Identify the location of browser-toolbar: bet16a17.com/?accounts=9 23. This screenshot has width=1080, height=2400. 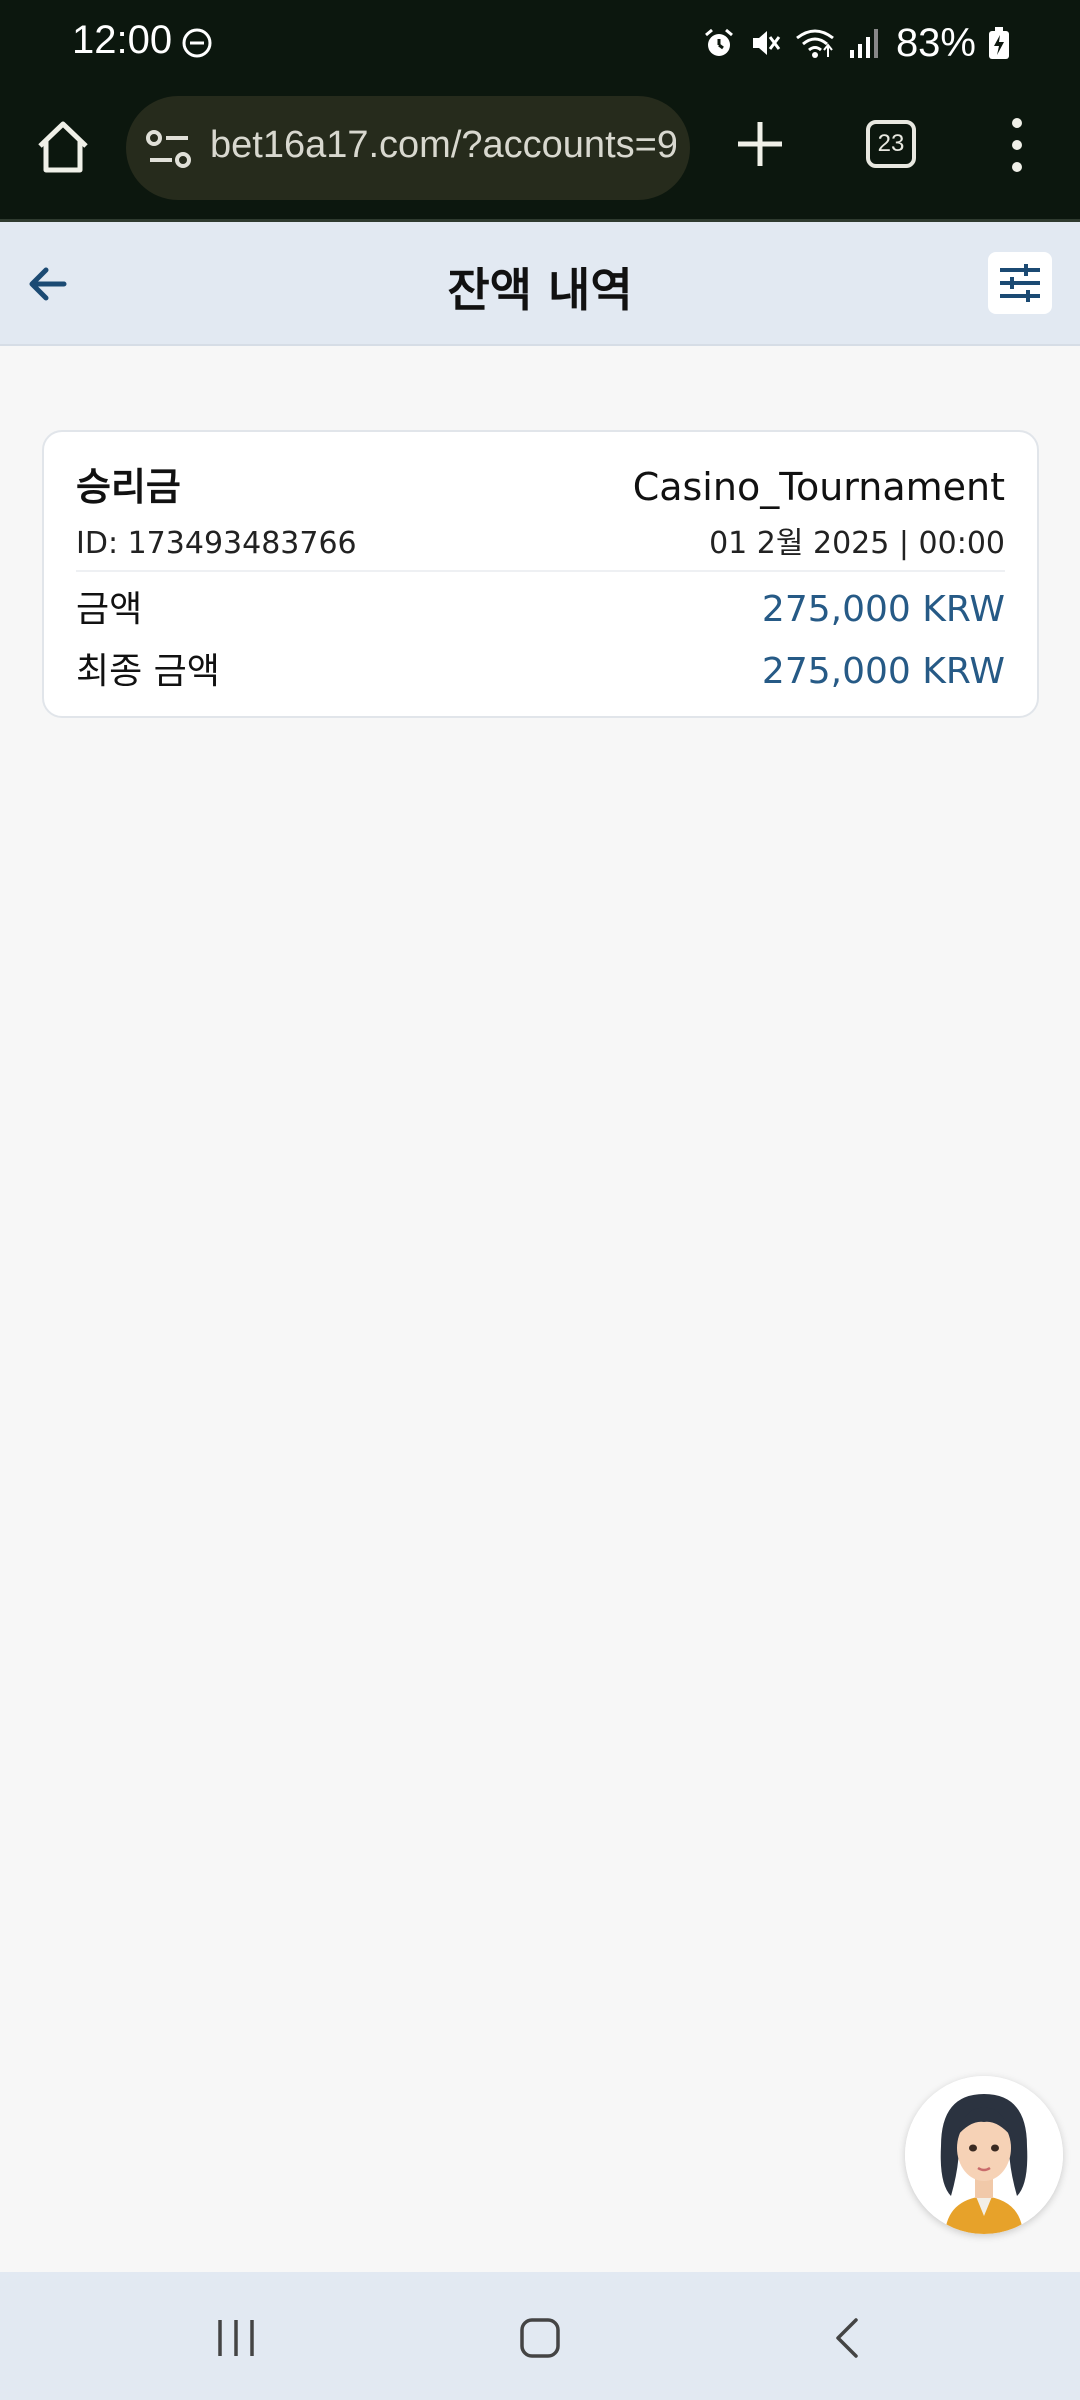
(540, 155).